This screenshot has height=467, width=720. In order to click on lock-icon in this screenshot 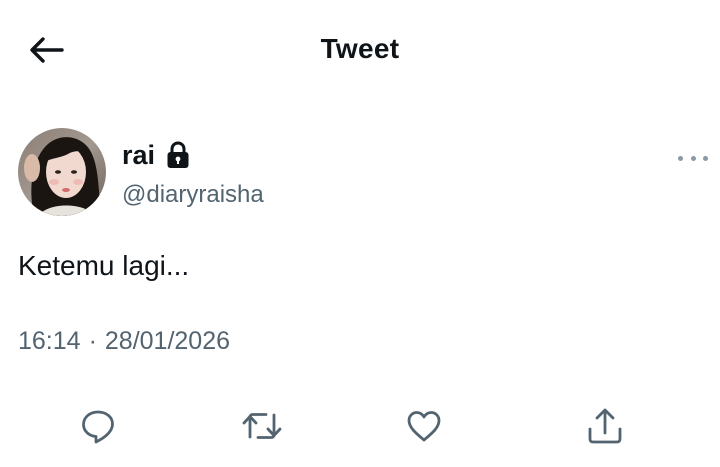, I will do `click(178, 155)`.